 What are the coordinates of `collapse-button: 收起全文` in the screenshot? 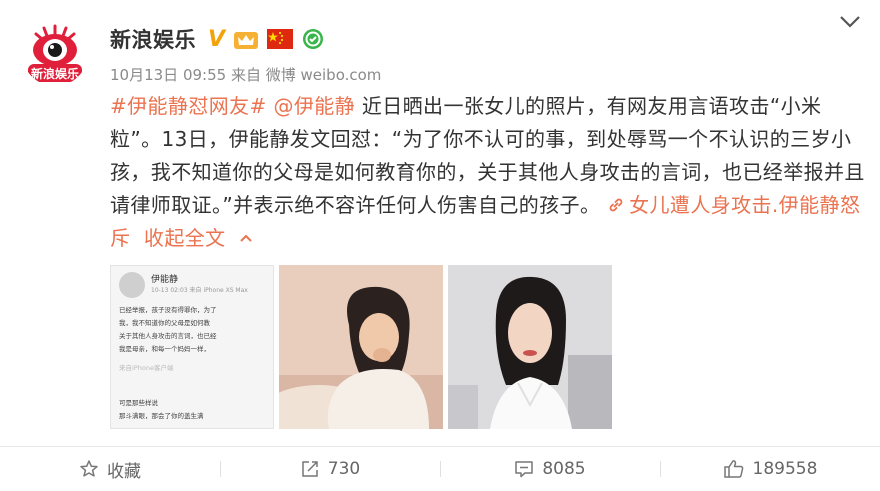 It's located at (198, 238).